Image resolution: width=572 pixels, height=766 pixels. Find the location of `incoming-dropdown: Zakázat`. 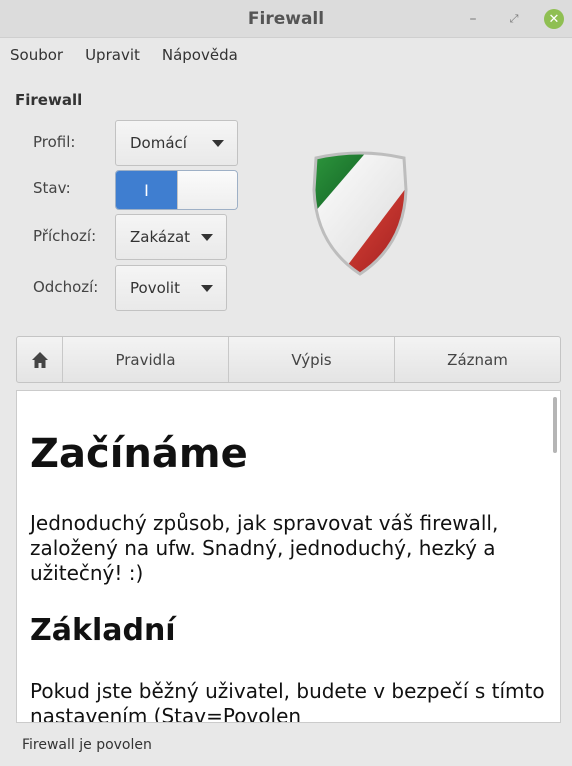

incoming-dropdown: Zakázat is located at coordinates (171, 237).